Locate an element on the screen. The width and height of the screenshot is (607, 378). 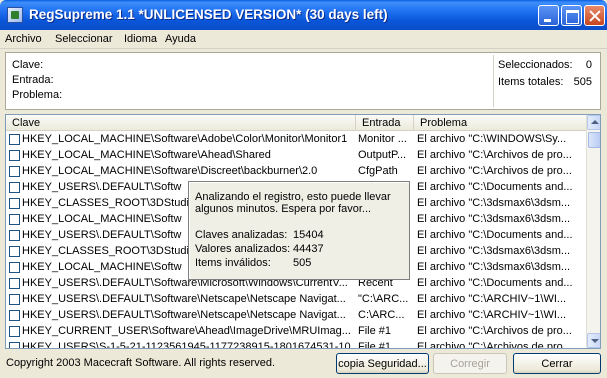
cell-entrada: CfgPath is located at coordinates (378, 171).